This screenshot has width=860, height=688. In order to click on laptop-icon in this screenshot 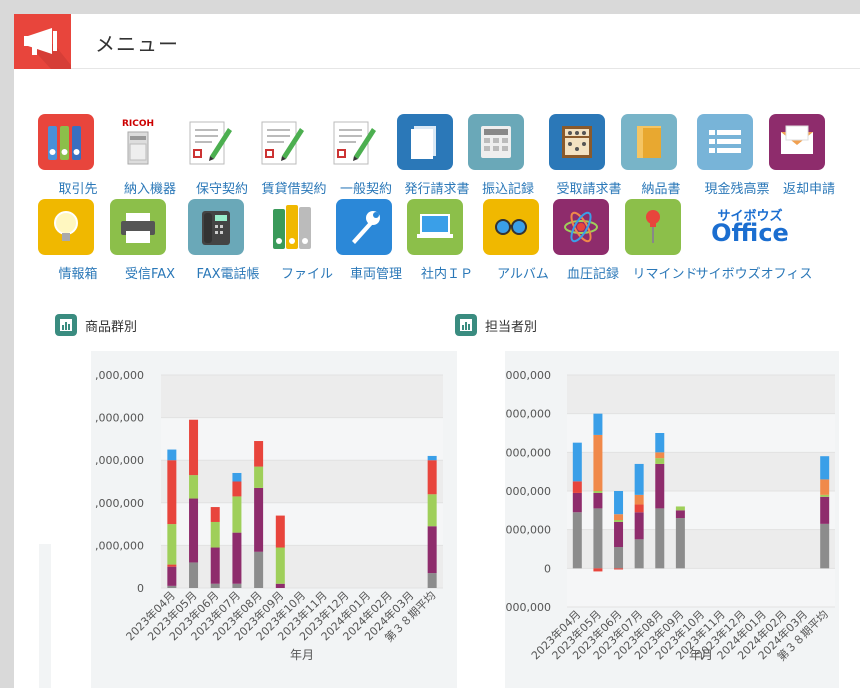, I will do `click(435, 227)`.